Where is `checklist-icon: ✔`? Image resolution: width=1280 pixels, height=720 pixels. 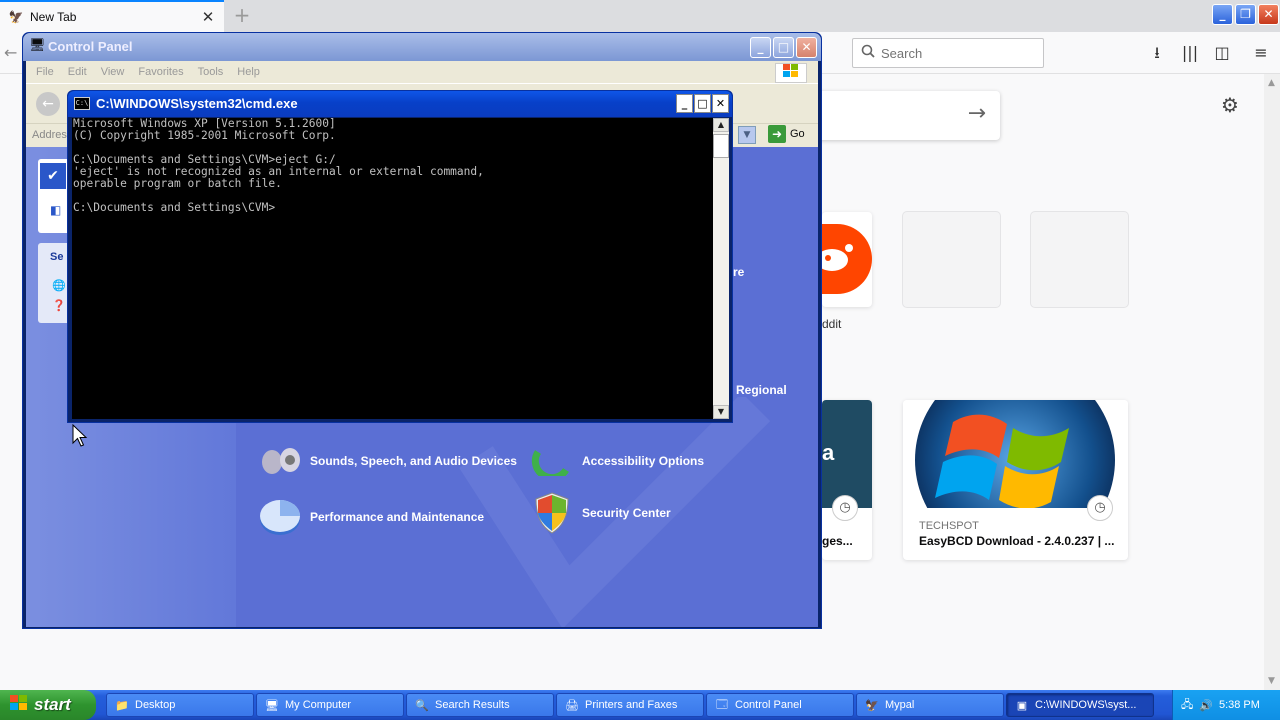
checklist-icon: ✔ is located at coordinates (53, 176).